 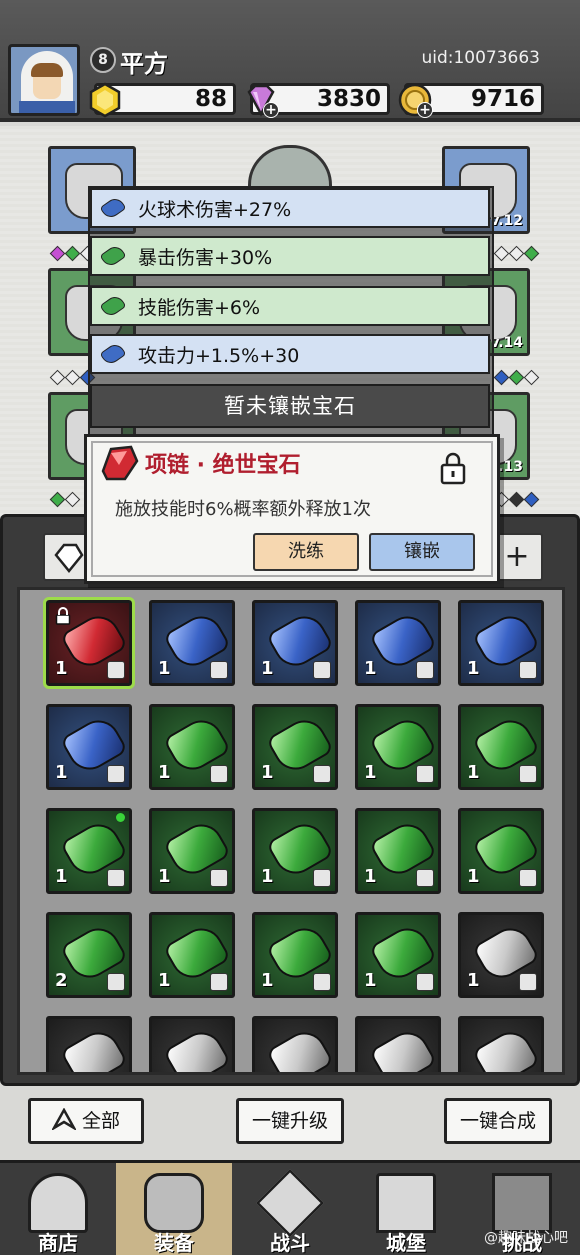 What do you see at coordinates (290, 61) in the screenshot?
I see `top-bar: 8 平方 uid:10073663 88 + 3830 + 9716` at bounding box center [290, 61].